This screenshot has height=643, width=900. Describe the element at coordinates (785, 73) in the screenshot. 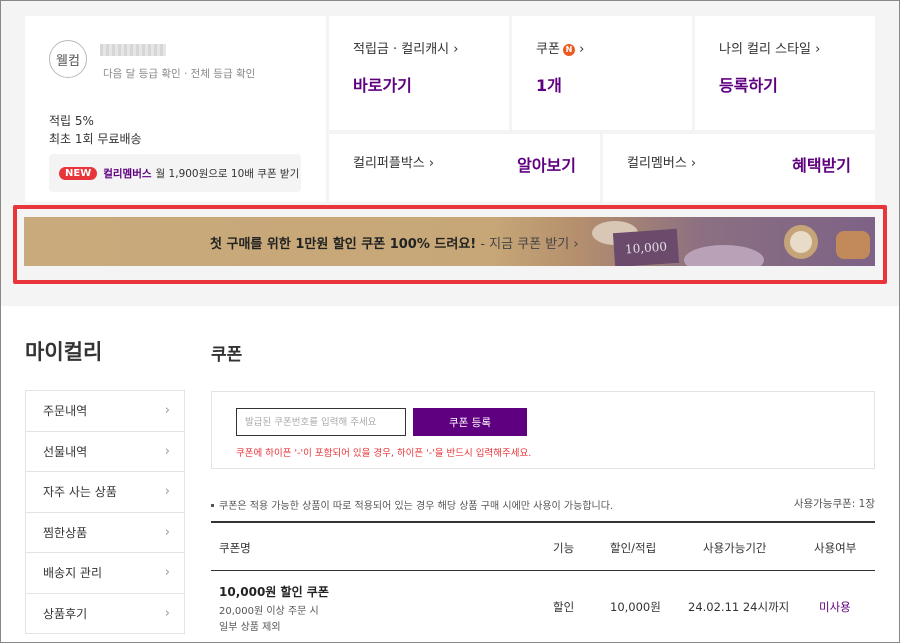

I see `my-style-card: 나의 컬리 스타일 › 등록하기` at that location.